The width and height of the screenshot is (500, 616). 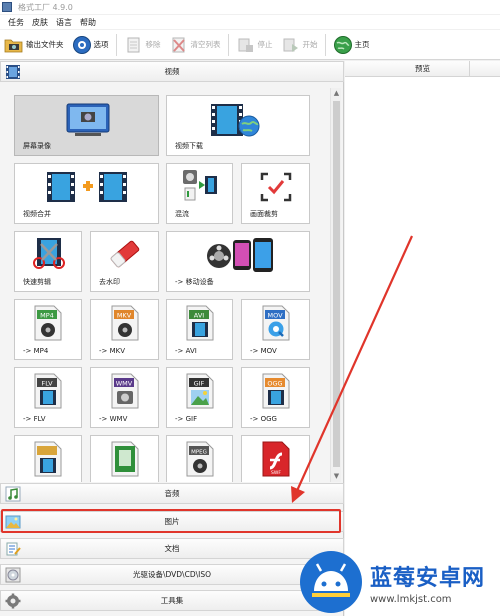 I want to click on video-merge-icon, so click(x=87, y=188).